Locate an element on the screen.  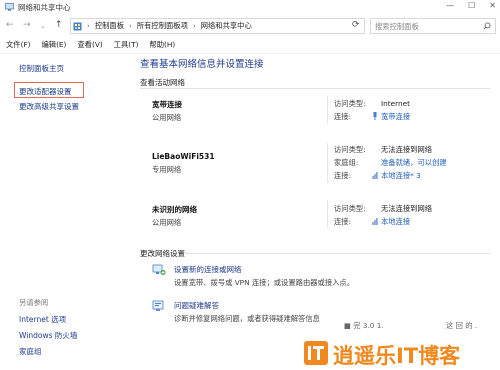
sidebar-item-advanced-sharing: 更改高级共享设置 is located at coordinates (49, 106).